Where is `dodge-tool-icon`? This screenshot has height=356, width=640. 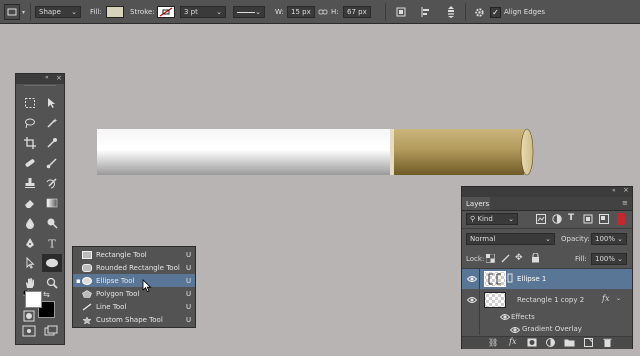 dodge-tool-icon is located at coordinates (52, 223).